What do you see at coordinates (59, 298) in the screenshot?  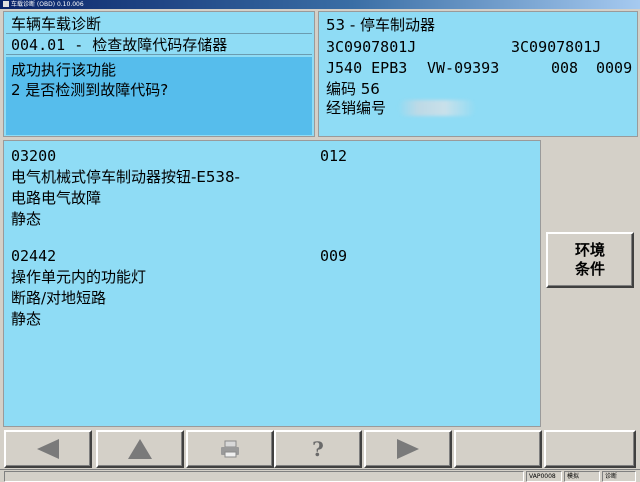 I see `fault-description: 断路/对地短路` at bounding box center [59, 298].